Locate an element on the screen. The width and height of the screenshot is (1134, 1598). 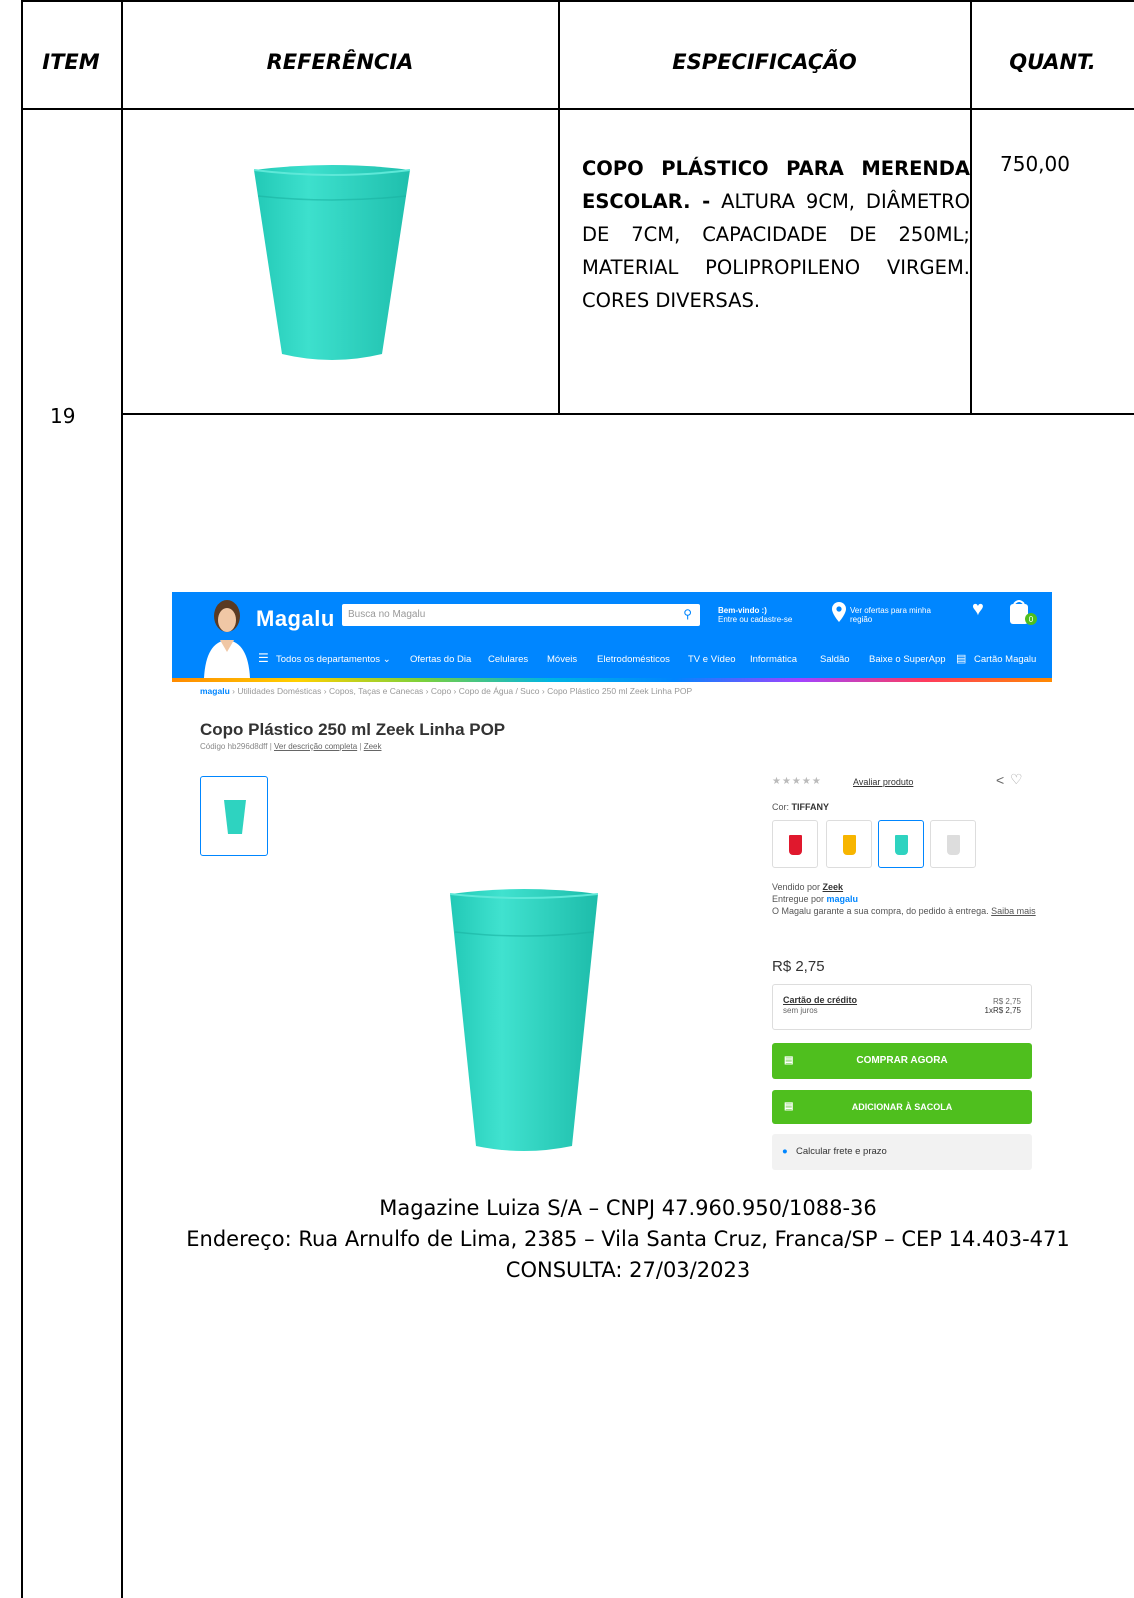
lu-avatar-icon is located at coordinates (227, 639).